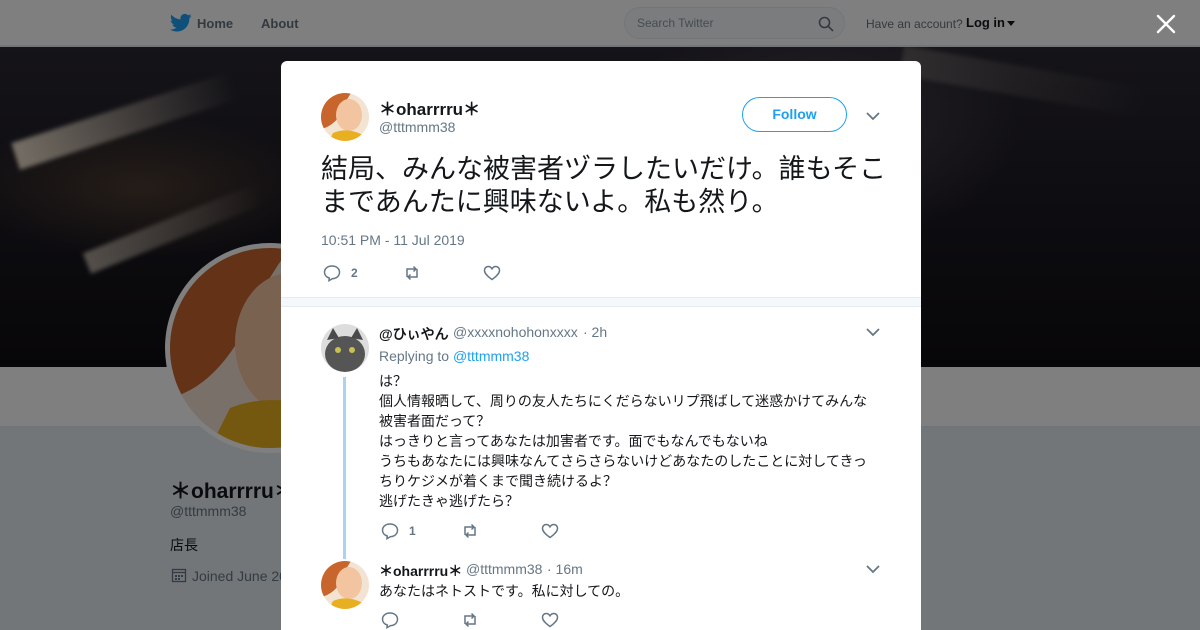 The width and height of the screenshot is (1200, 630). What do you see at coordinates (393, 240) in the screenshot?
I see `tweet-timestamp: 10:51 PM - 11 Jul 2019` at bounding box center [393, 240].